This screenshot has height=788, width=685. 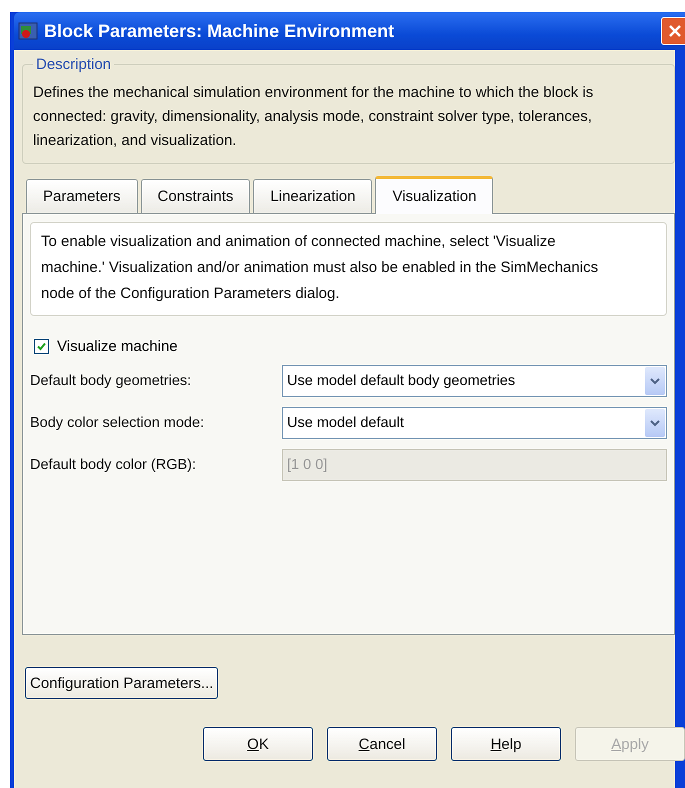 What do you see at coordinates (506, 744) in the screenshot?
I see `dialog-button: Help` at bounding box center [506, 744].